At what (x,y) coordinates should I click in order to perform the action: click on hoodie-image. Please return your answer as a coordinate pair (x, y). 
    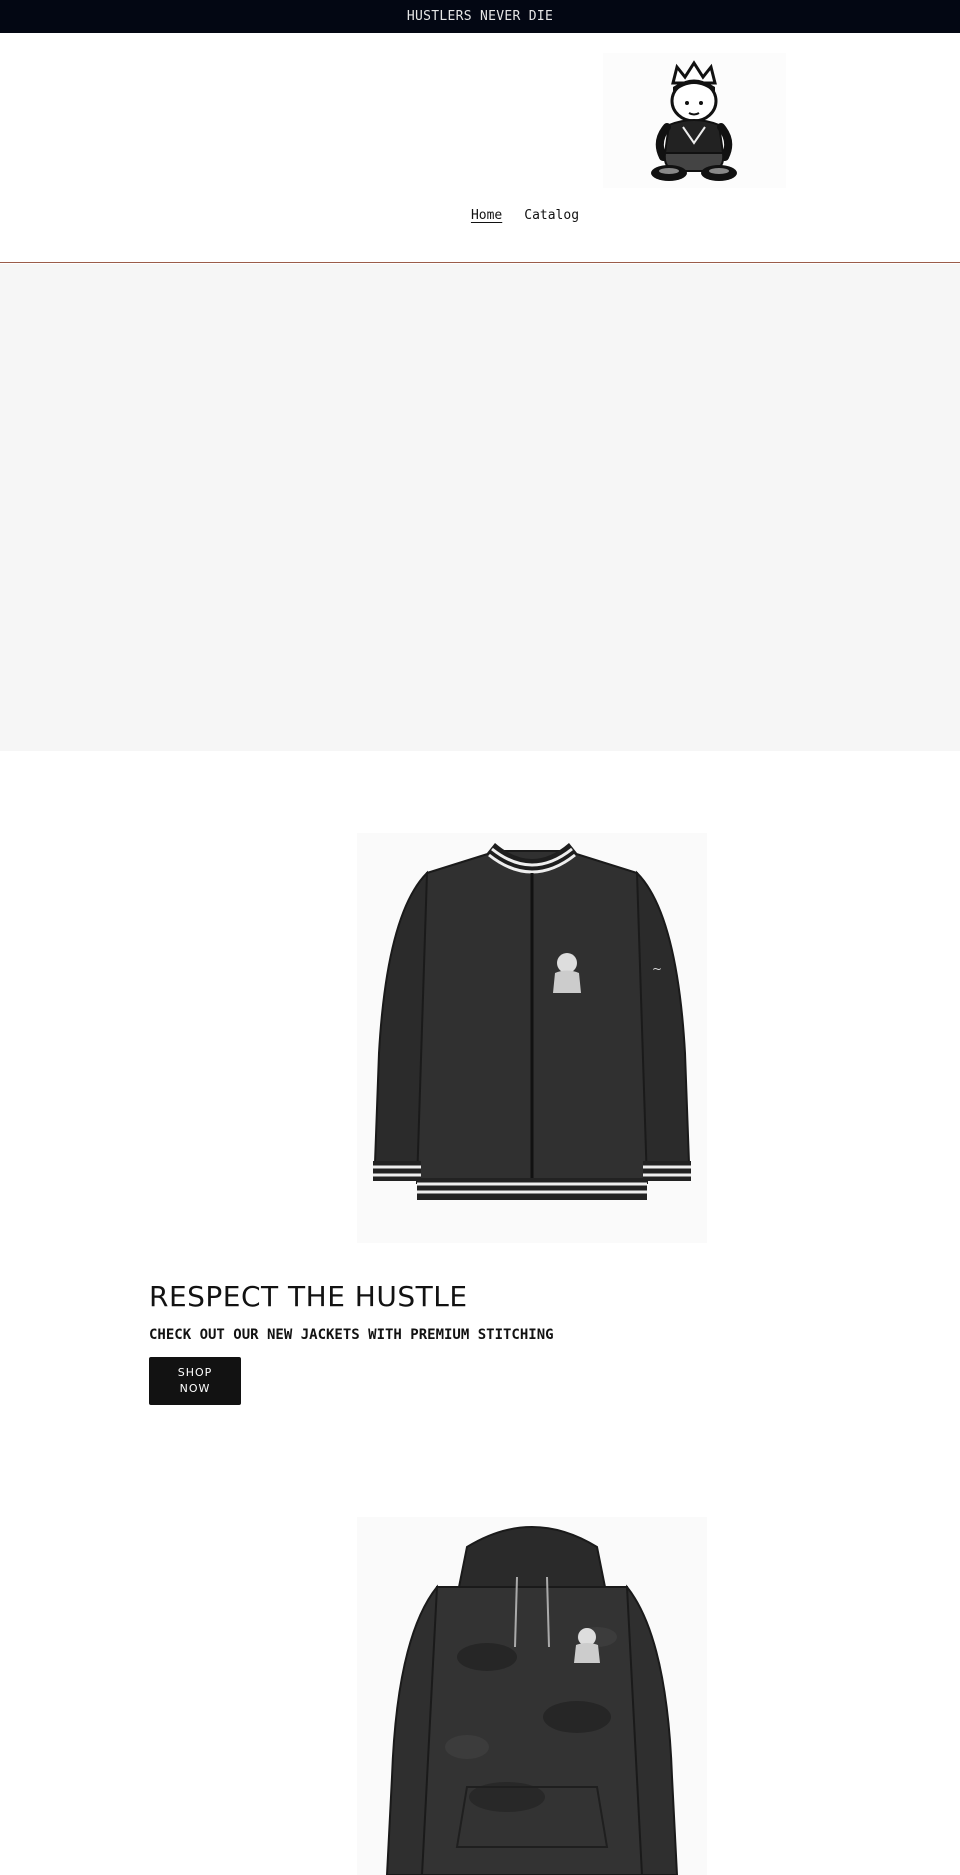
    Looking at the image, I should click on (532, 1696).